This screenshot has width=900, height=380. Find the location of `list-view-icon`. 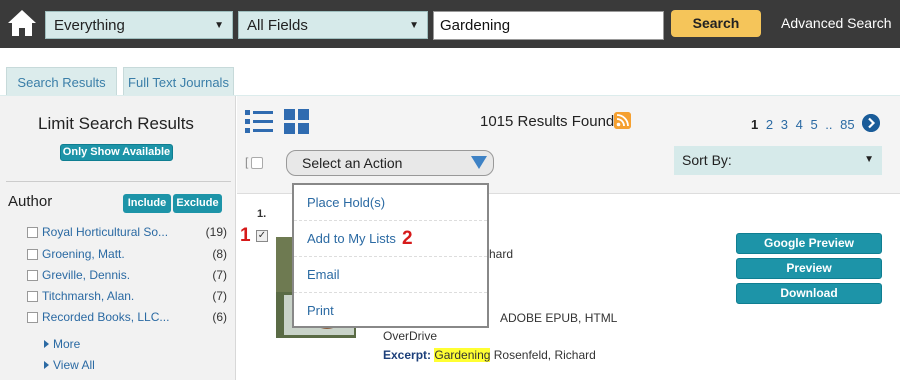

list-view-icon is located at coordinates (259, 122).